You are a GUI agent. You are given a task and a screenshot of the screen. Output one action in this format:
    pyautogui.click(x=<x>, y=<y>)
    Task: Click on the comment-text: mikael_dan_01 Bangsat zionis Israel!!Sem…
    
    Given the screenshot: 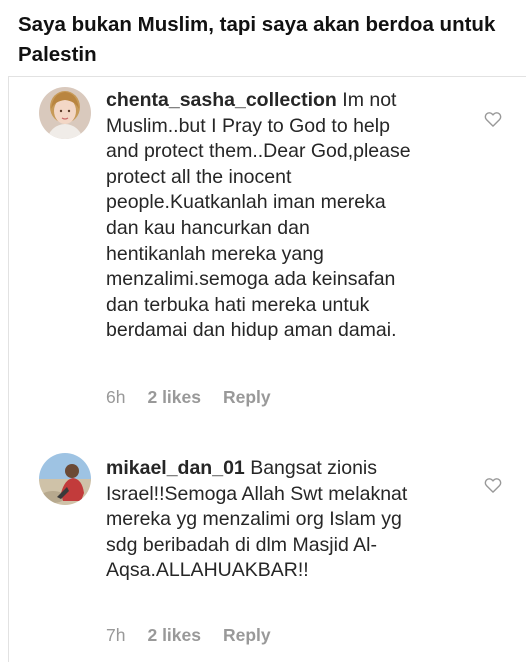 What is the action you would take?
    pyautogui.click(x=258, y=520)
    